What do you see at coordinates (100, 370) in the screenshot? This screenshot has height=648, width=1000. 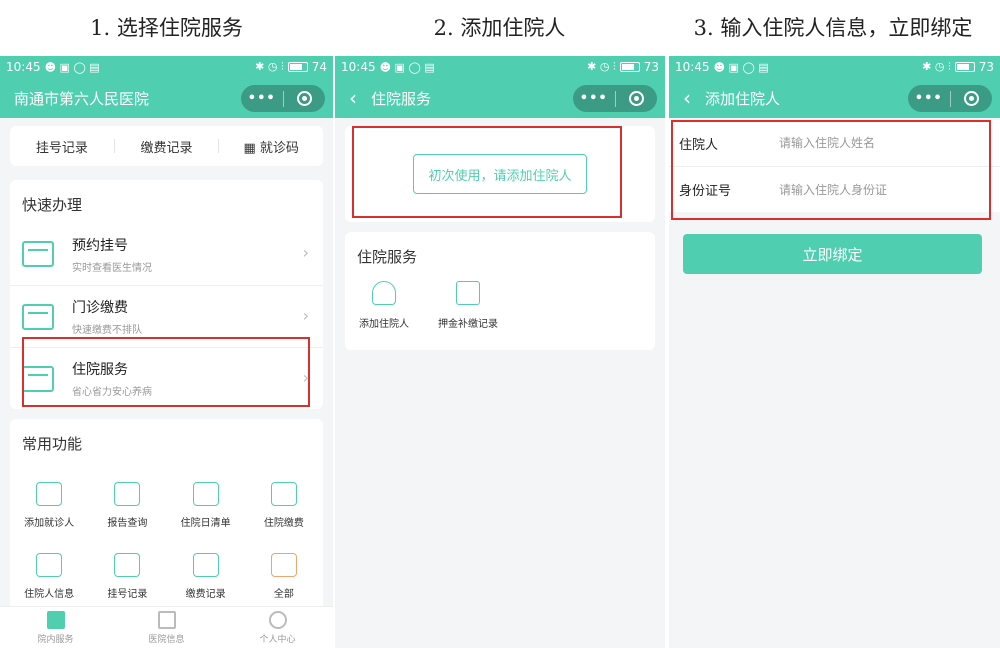 I see `quick-item-title: 住院服务` at bounding box center [100, 370].